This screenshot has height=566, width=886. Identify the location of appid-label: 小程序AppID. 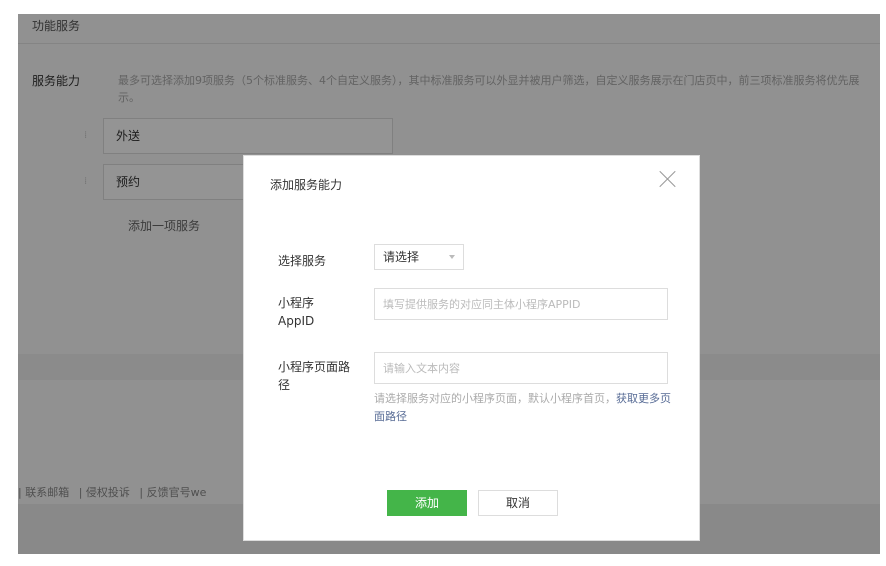
(296, 312).